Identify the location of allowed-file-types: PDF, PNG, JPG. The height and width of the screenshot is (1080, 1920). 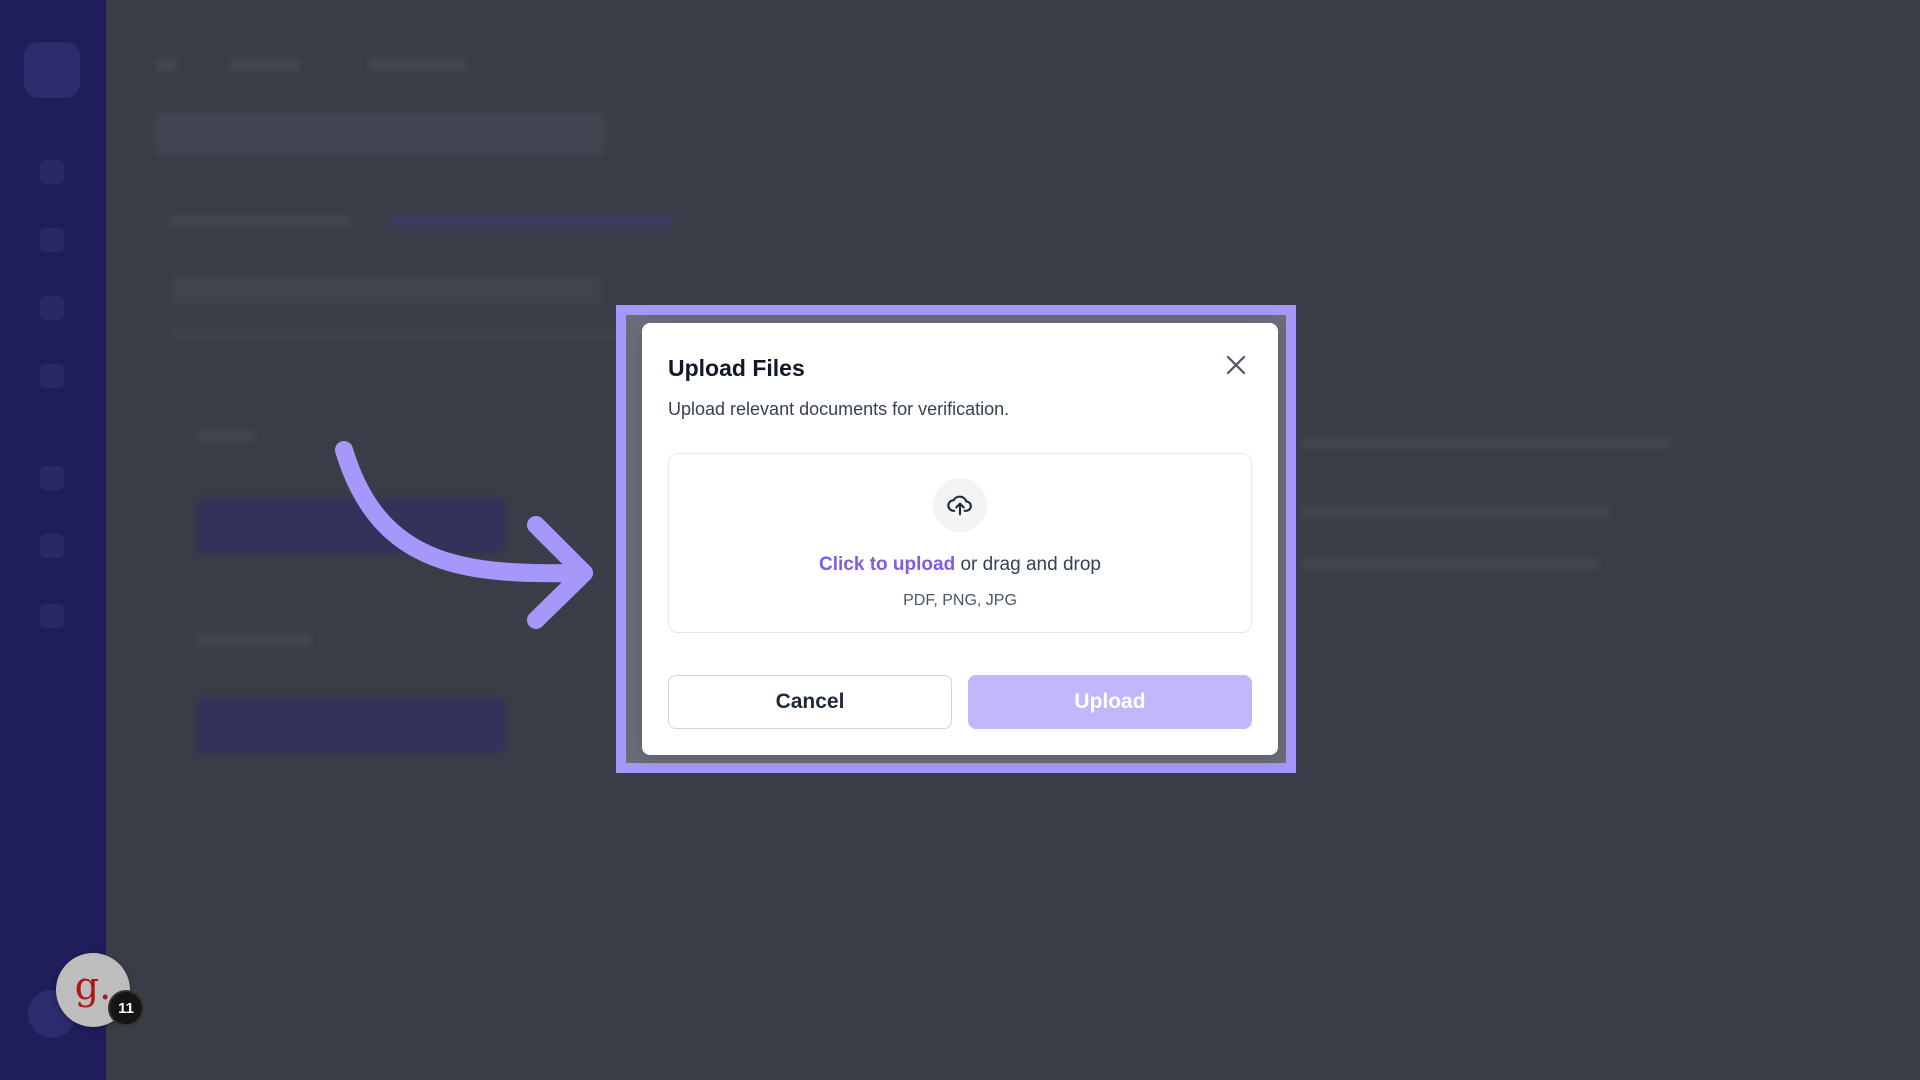
(960, 600).